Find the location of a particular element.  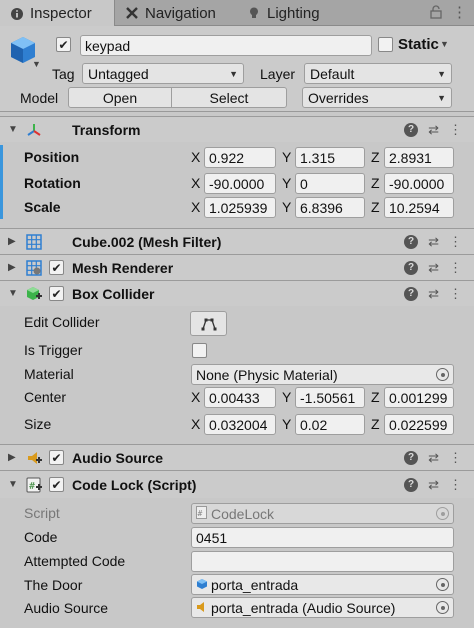

tag-dropdown: Untagged ▼ is located at coordinates (163, 73).